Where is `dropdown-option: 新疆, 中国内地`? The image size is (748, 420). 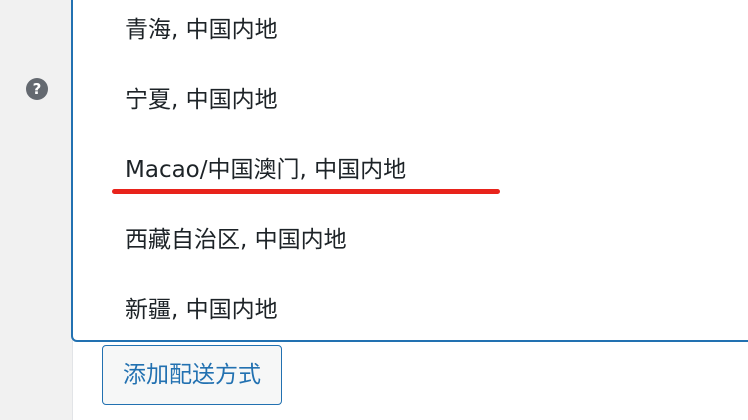 dropdown-option: 新疆, 中国内地 is located at coordinates (201, 307).